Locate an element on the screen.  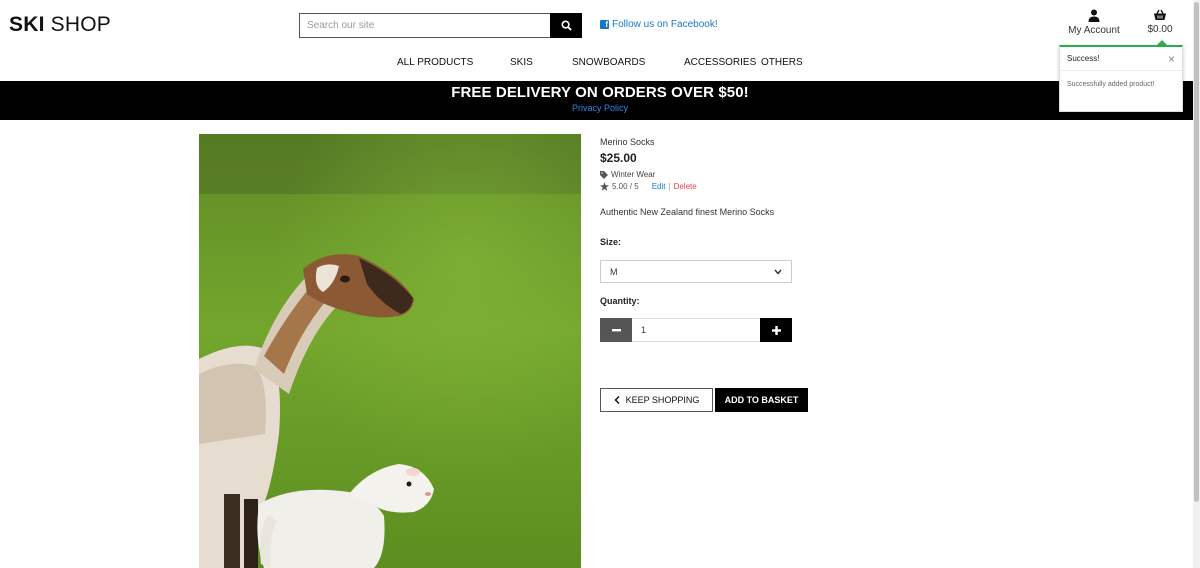
my-account-link: My Account is located at coordinates (1094, 22).